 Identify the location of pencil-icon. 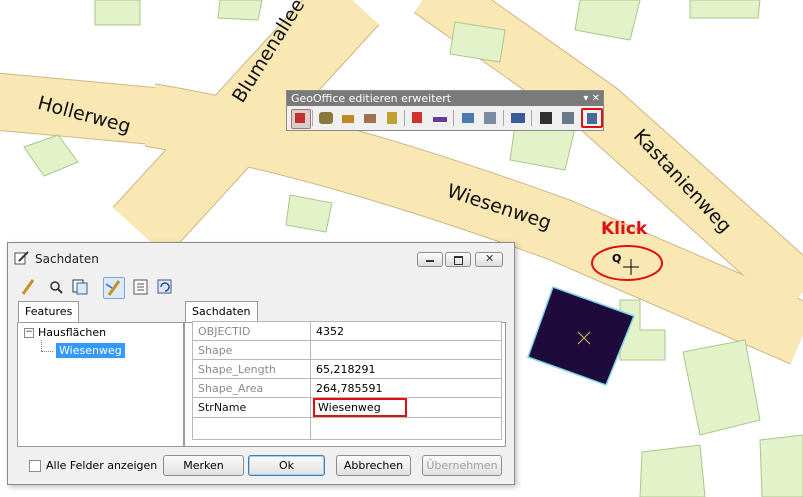
(28, 287).